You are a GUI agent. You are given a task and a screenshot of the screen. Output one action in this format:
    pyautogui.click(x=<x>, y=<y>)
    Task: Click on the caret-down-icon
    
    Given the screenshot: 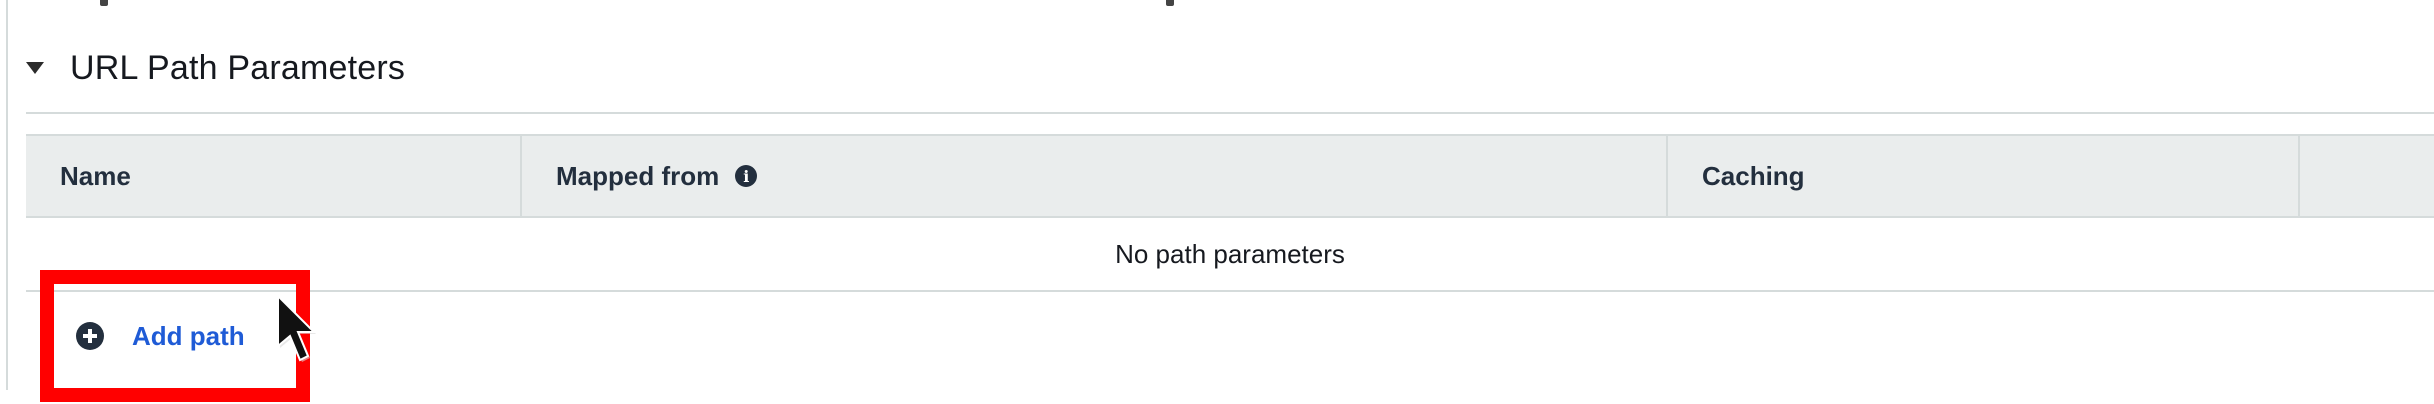 What is the action you would take?
    pyautogui.click(x=35, y=68)
    